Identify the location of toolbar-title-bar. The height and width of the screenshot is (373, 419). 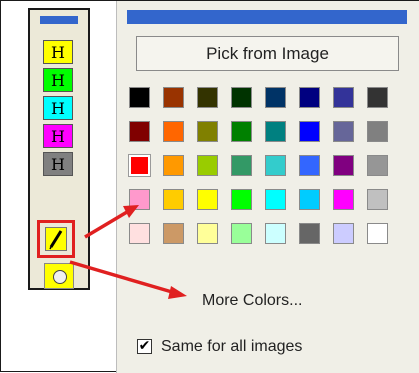
(59, 20).